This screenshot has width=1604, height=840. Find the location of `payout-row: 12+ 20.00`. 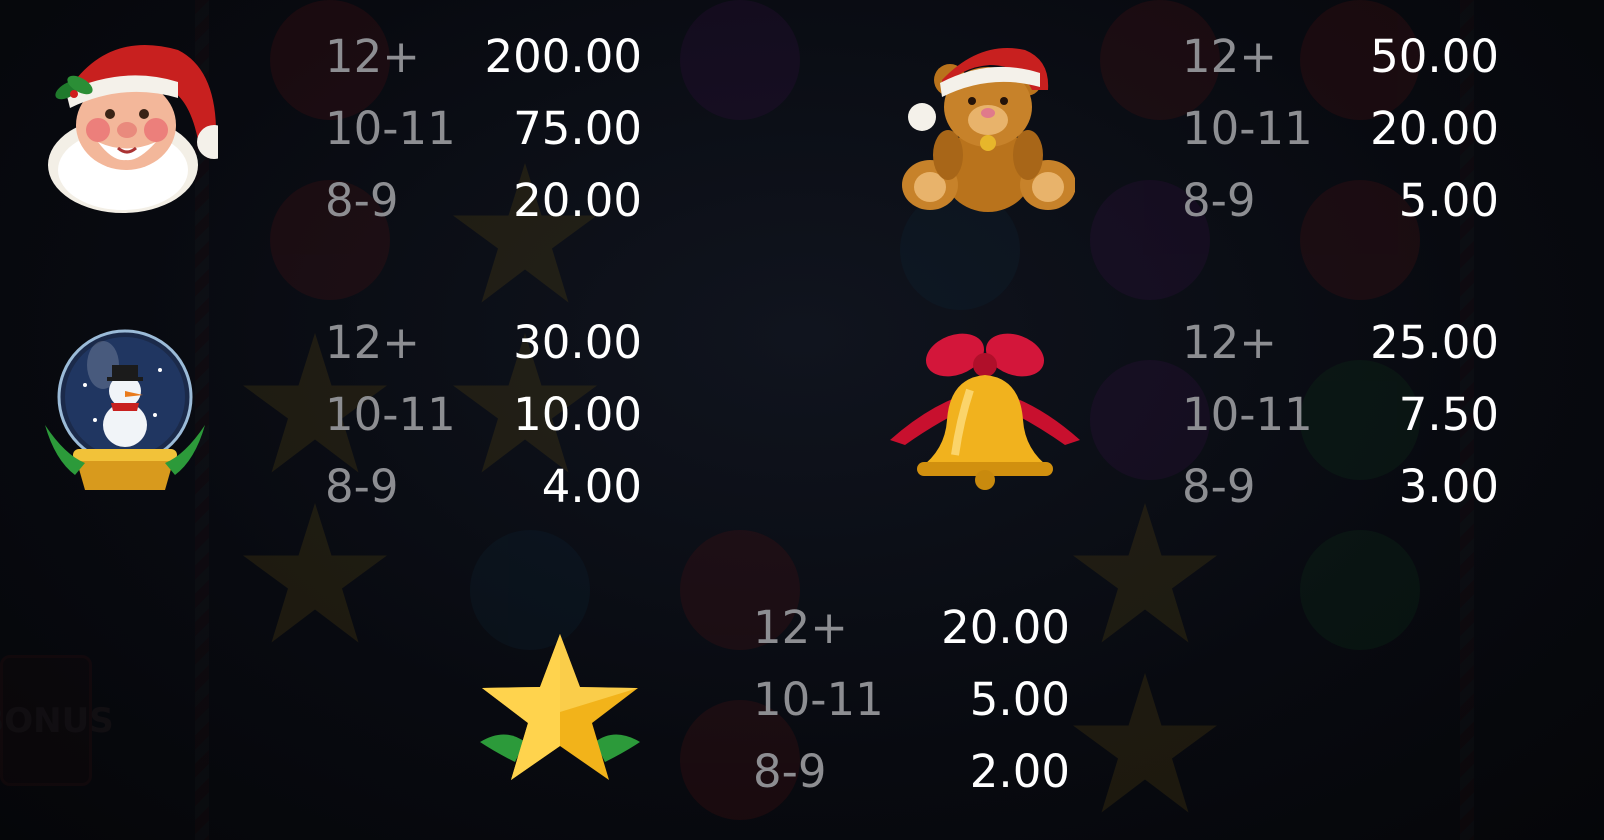

payout-row: 12+ 20.00 is located at coordinates (911, 628).